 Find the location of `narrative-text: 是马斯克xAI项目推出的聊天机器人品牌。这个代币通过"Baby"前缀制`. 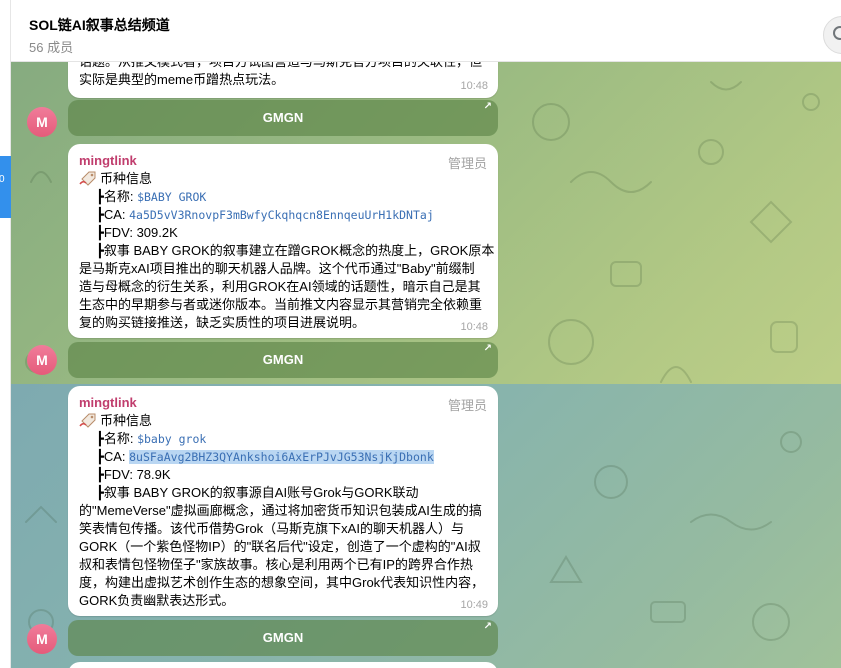

narrative-text: 是马斯克xAI项目推出的聊天机器人品牌。这个代币通过"Baby"前缀制 is located at coordinates (277, 268).